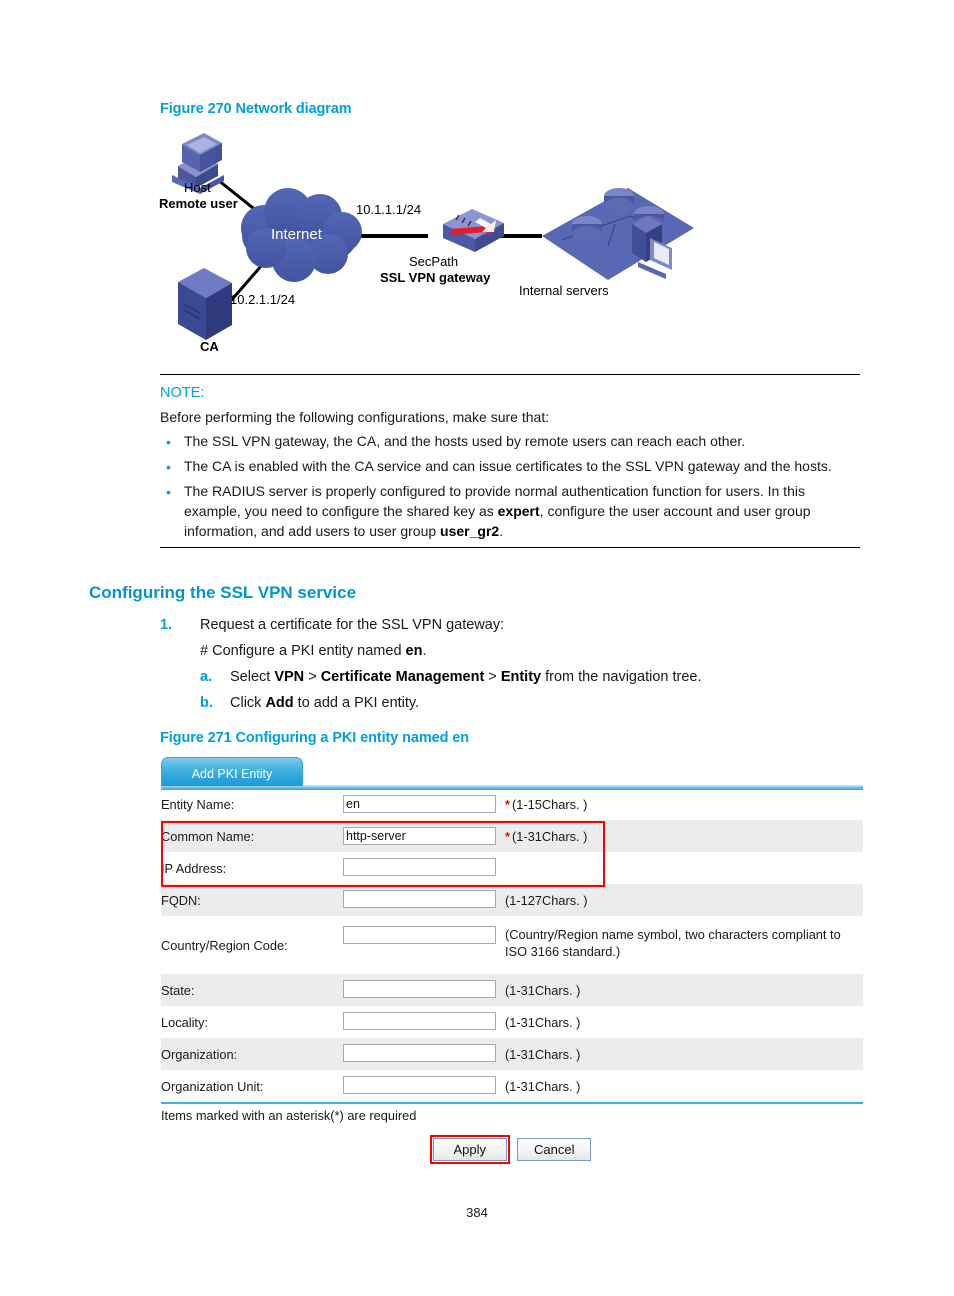  Describe the element at coordinates (684, 804) in the screenshot. I see `hint-entity-name: * (1-15Chars. )` at that location.